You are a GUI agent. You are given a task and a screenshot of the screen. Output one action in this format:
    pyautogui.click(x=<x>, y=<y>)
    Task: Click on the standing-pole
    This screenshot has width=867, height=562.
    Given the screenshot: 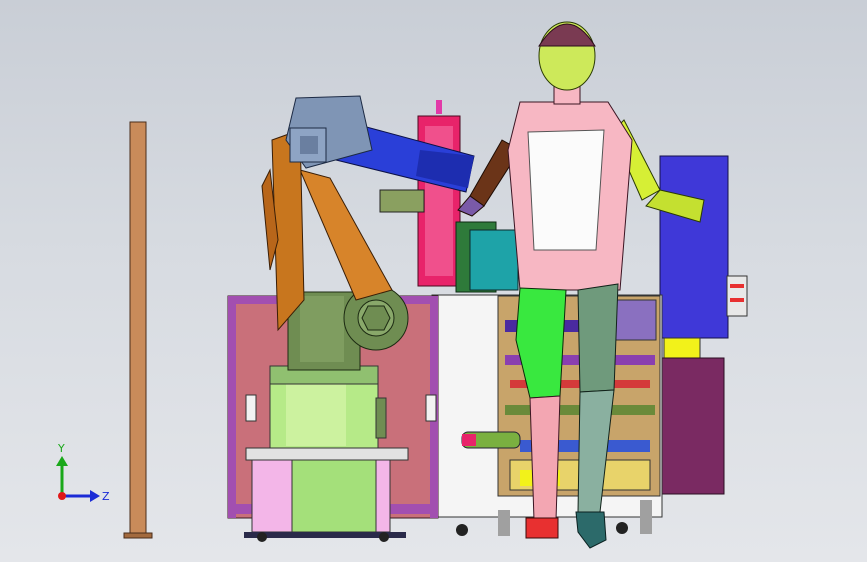 What is the action you would take?
    pyautogui.click(x=138, y=330)
    